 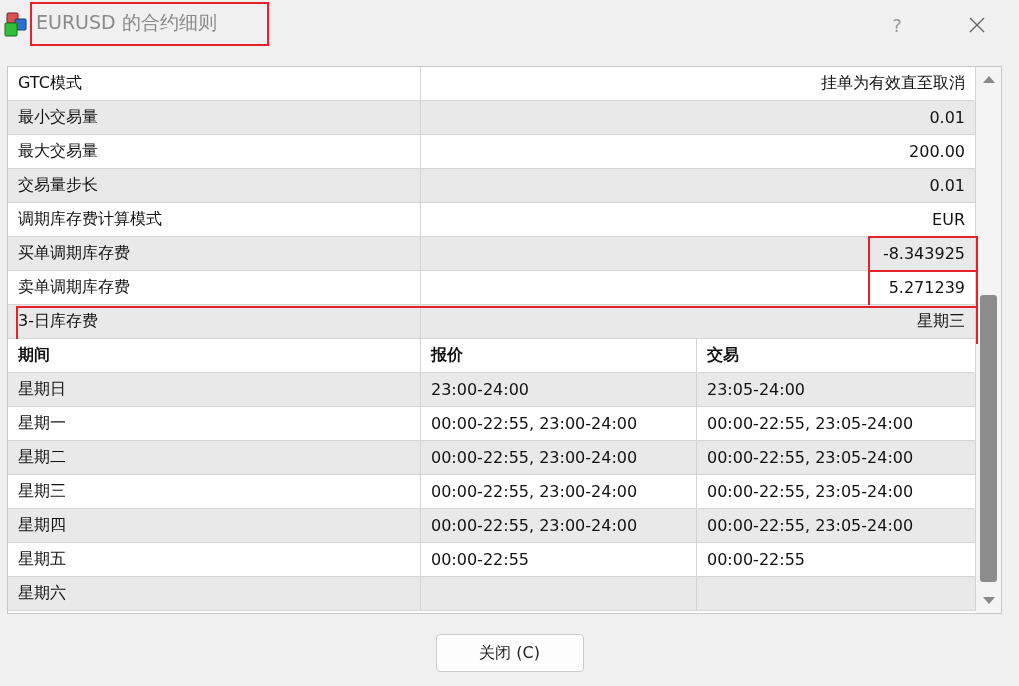 What do you see at coordinates (988, 438) in the screenshot?
I see `scroll-thumb` at bounding box center [988, 438].